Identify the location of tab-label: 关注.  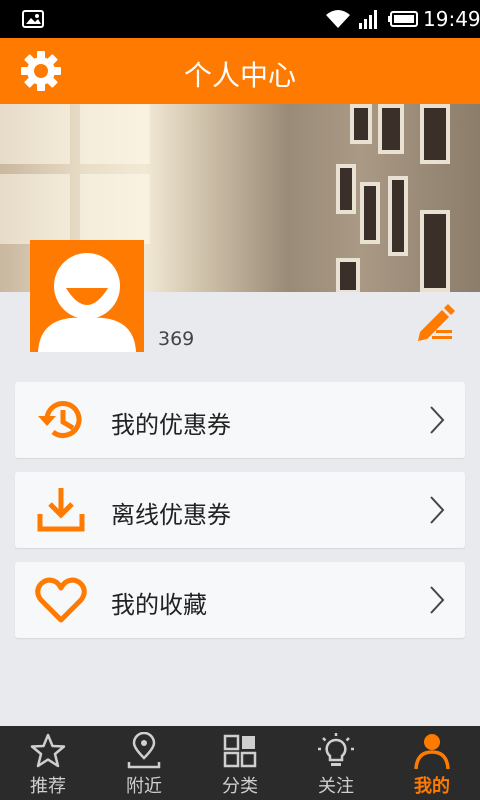
(336, 786).